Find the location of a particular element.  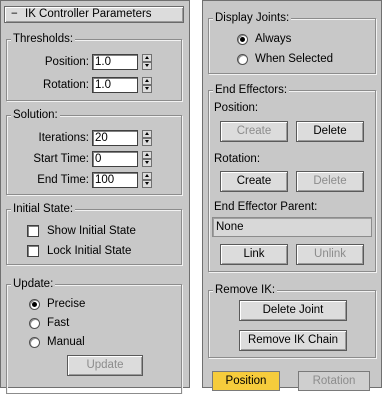

fast-label: Fast is located at coordinates (58, 323).